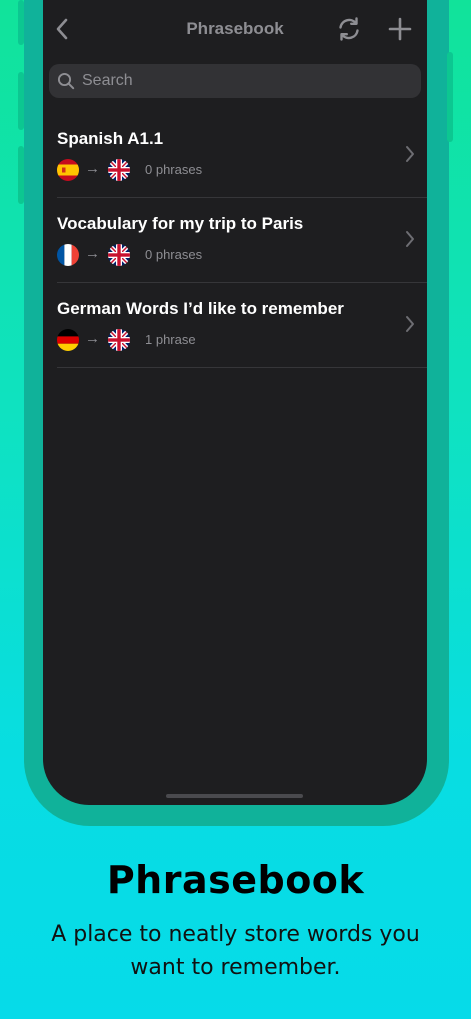 This screenshot has width=471, height=1019. I want to click on plus-icon, so click(400, 29).